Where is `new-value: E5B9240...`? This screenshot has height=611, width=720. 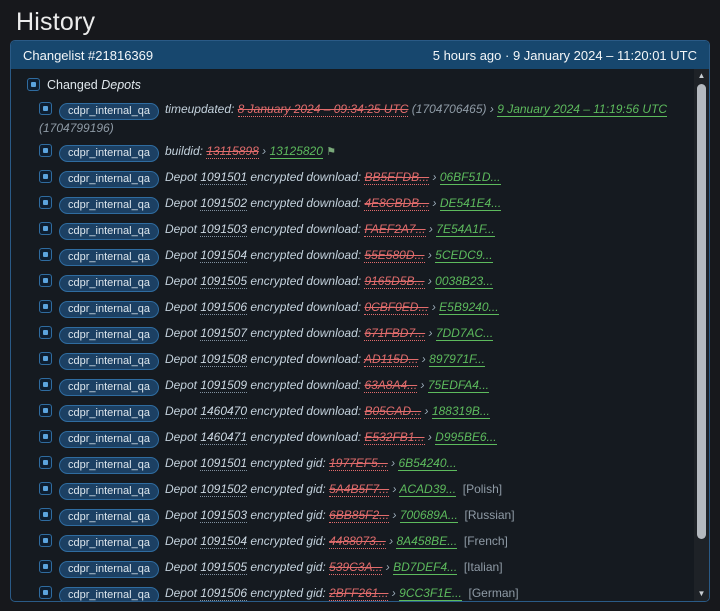 new-value: E5B9240... is located at coordinates (469, 307).